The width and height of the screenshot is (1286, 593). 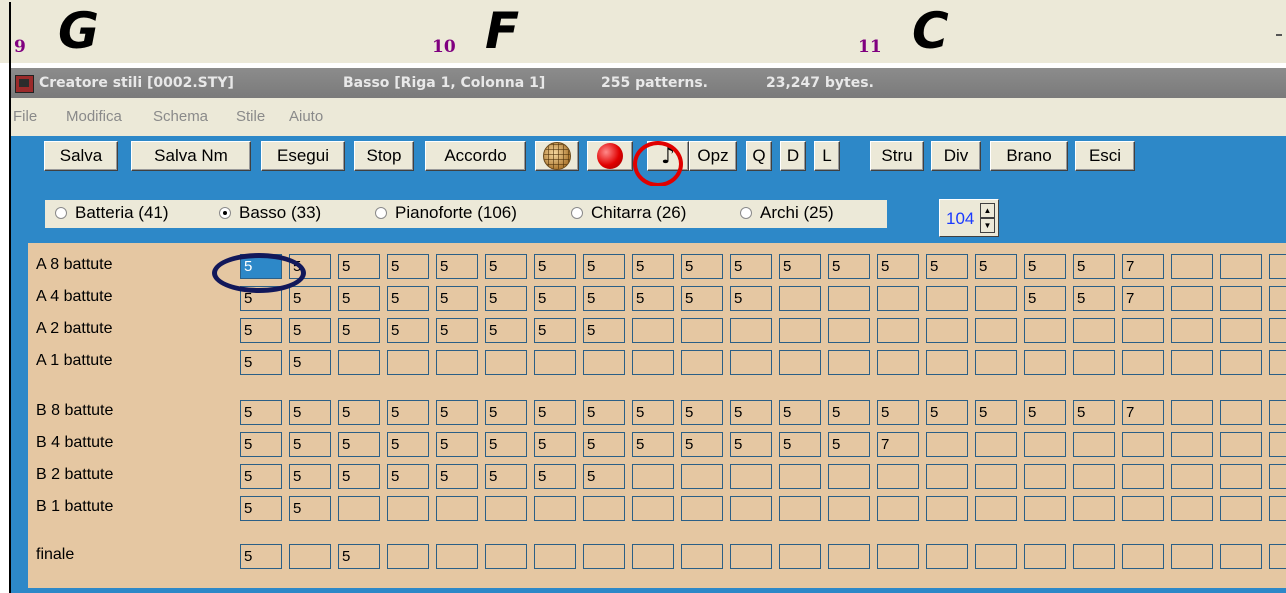 I want to click on note-button: ♪, so click(x=668, y=156).